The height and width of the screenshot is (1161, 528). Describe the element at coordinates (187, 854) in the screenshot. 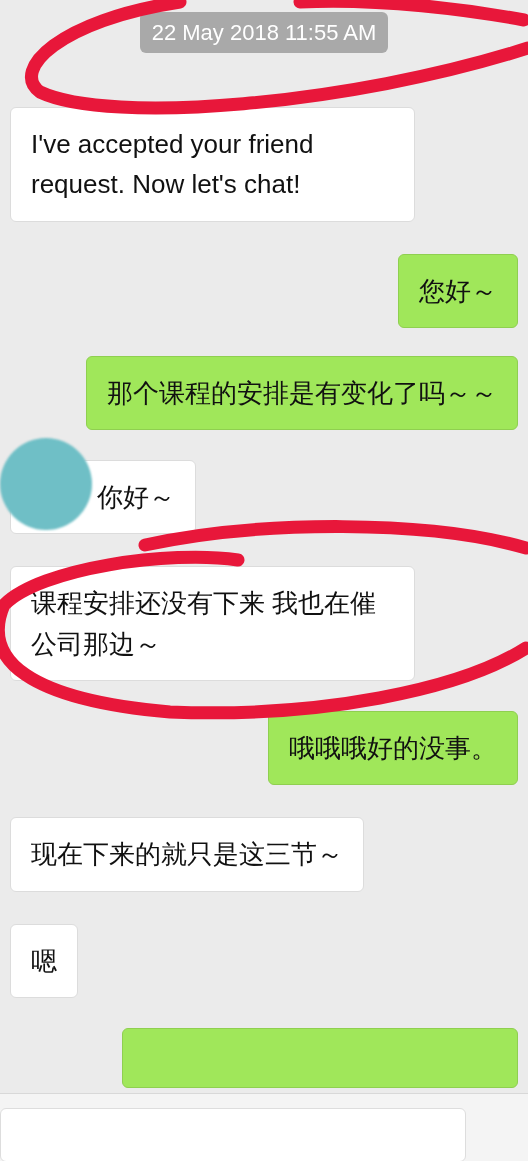

I see `message-bubble: 现在下来的就只是这三节～` at that location.